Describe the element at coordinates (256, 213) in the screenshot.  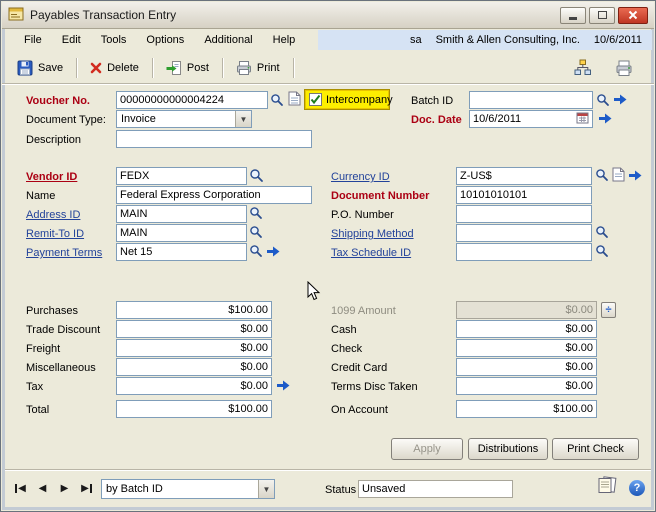
I see `address-lookup-button` at that location.